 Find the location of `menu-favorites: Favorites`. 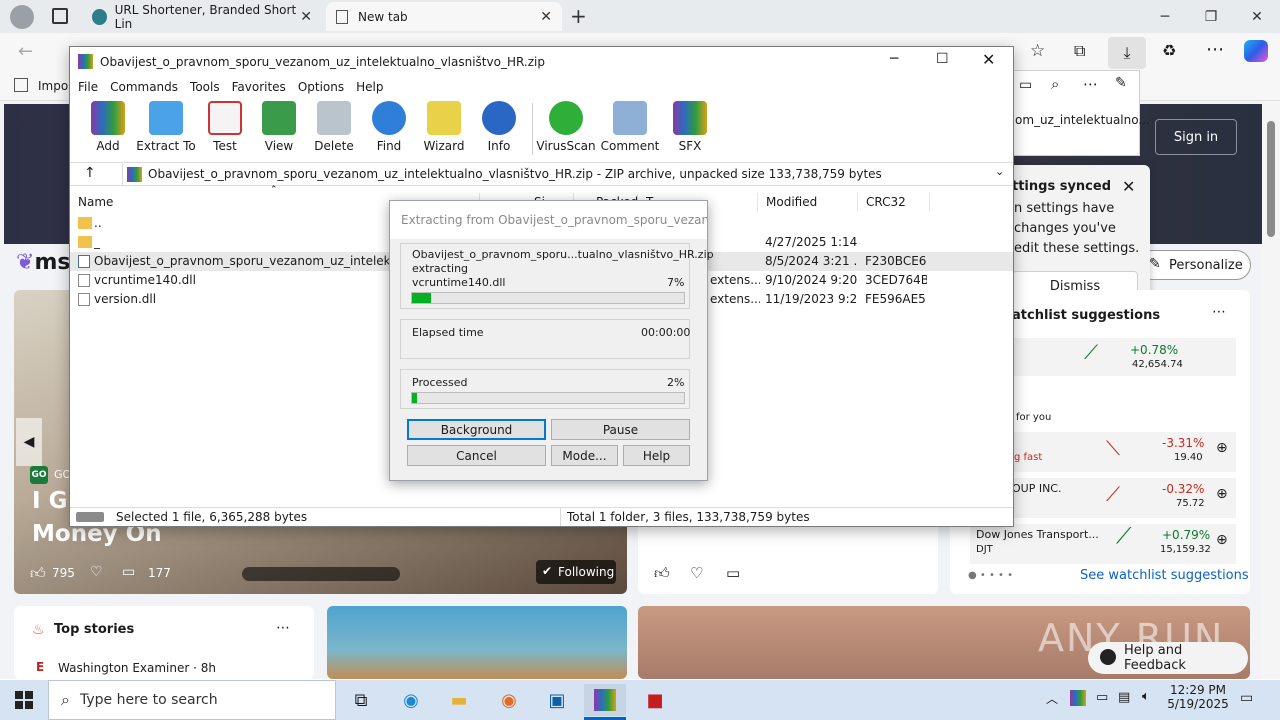

menu-favorites: Favorites is located at coordinates (259, 87).